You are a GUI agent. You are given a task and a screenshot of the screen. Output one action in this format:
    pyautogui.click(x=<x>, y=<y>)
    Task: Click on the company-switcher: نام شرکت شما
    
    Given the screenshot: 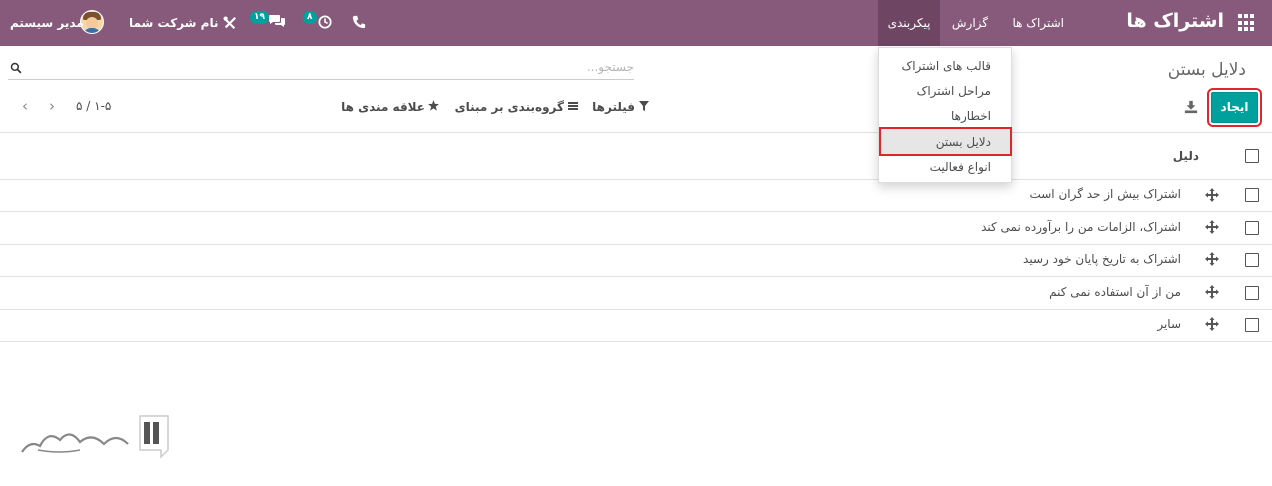 What is the action you would take?
    pyautogui.click(x=173, y=23)
    